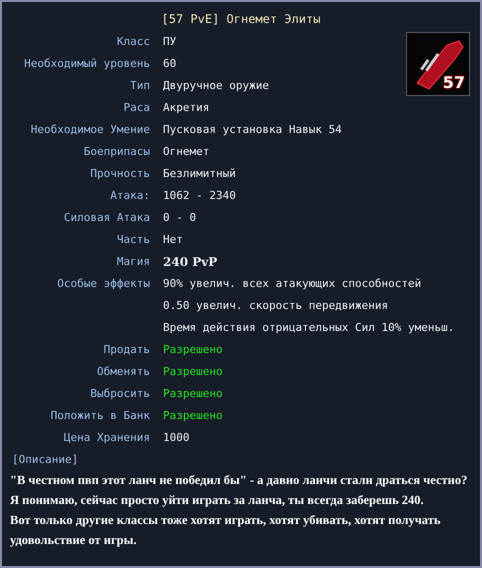 The image size is (482, 568). Describe the element at coordinates (199, 174) in the screenshot. I see `attribute-value: Безлимитный` at that location.